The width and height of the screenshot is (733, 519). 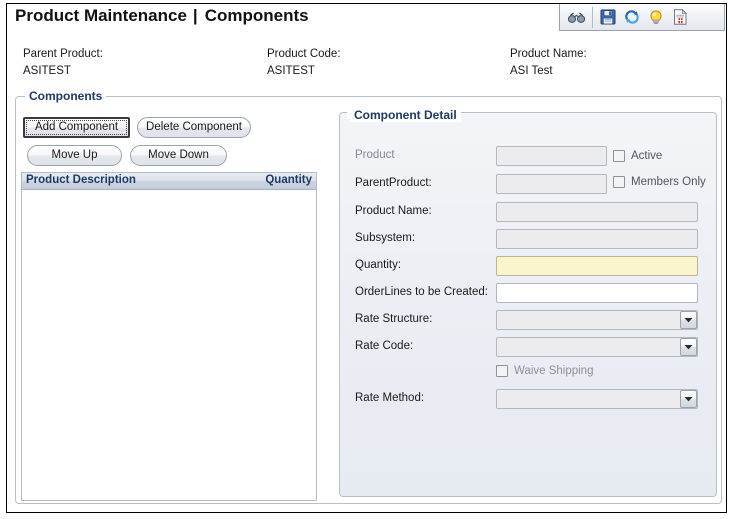 What do you see at coordinates (531, 71) in the screenshot?
I see `product-name-value: ASI Test` at bounding box center [531, 71].